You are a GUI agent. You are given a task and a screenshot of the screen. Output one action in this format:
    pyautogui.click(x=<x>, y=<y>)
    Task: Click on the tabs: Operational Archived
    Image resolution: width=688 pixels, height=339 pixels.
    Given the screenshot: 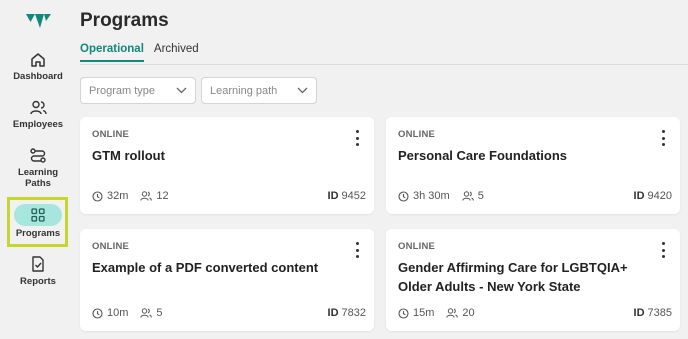 What is the action you would take?
    pyautogui.click(x=139, y=52)
    